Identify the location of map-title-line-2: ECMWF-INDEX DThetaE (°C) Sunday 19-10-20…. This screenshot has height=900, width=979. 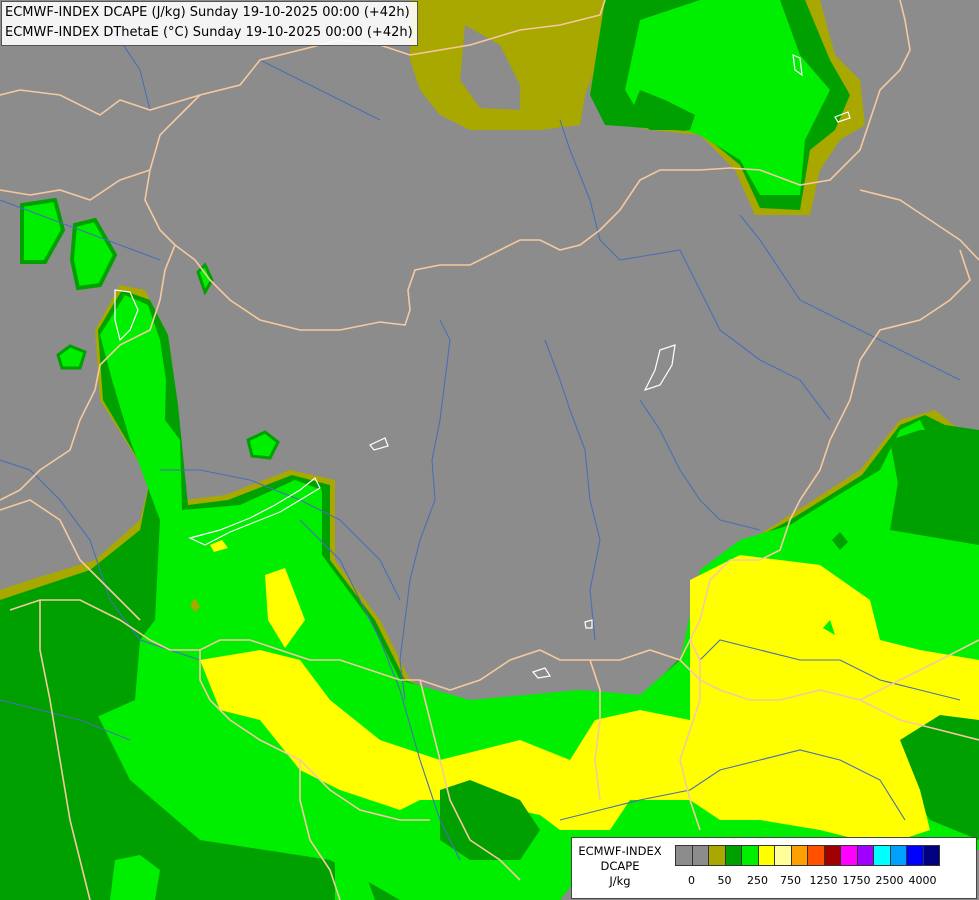
(209, 32).